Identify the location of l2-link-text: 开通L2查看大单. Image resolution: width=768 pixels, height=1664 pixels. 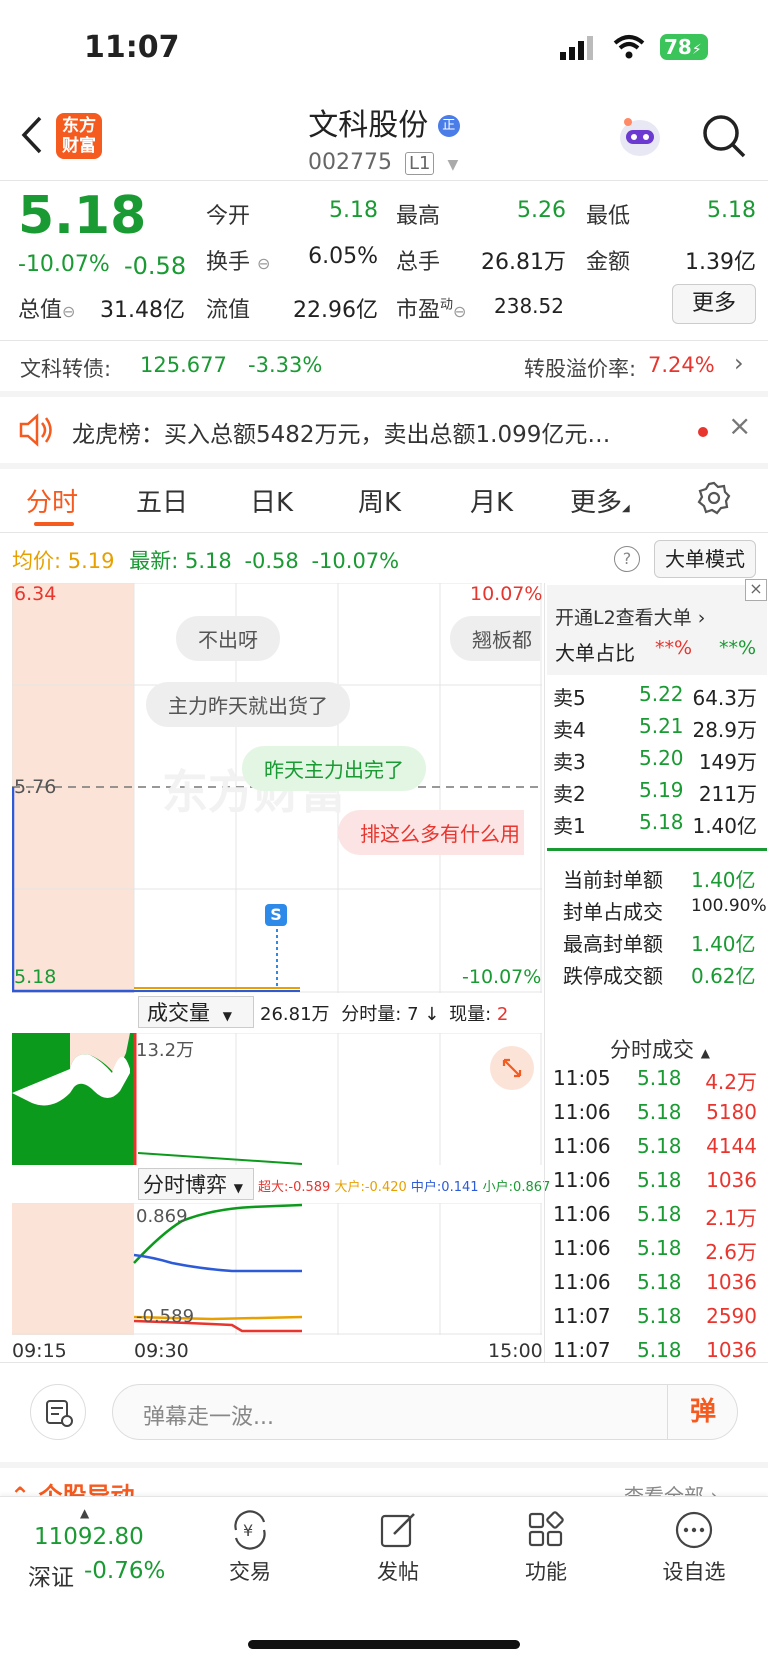
(623, 618).